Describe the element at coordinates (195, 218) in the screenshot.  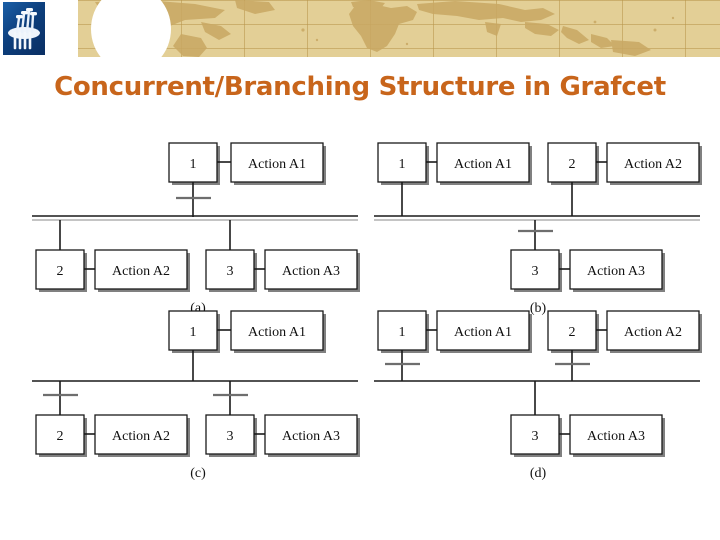
I see `diagram-a-double-rail` at that location.